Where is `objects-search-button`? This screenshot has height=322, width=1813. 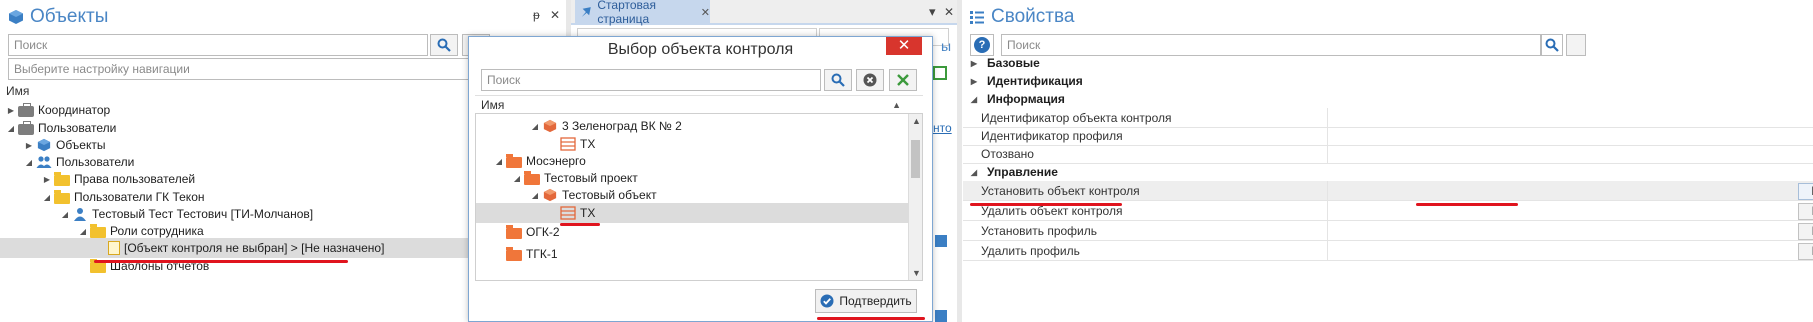
objects-search-button is located at coordinates (444, 45).